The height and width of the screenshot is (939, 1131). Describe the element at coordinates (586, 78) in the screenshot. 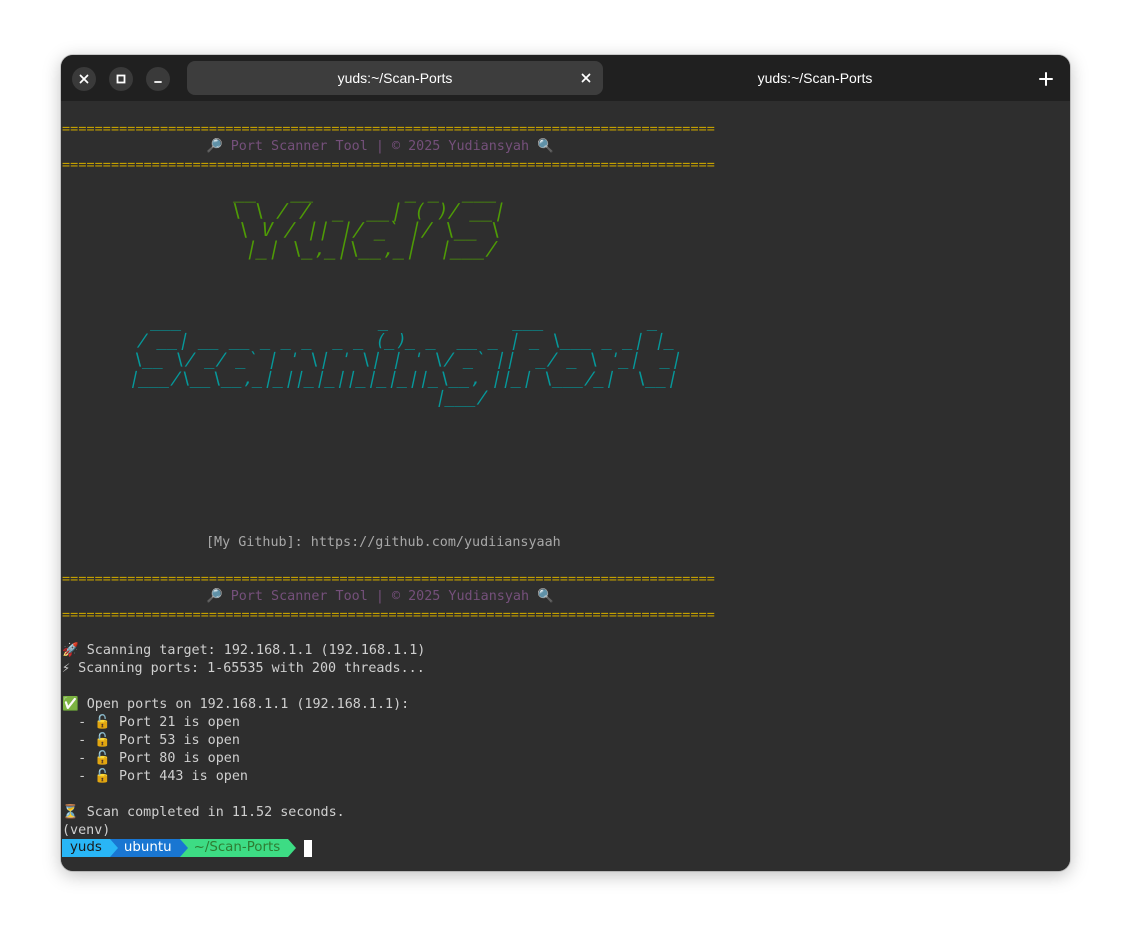

I see `close-tab-icon` at that location.